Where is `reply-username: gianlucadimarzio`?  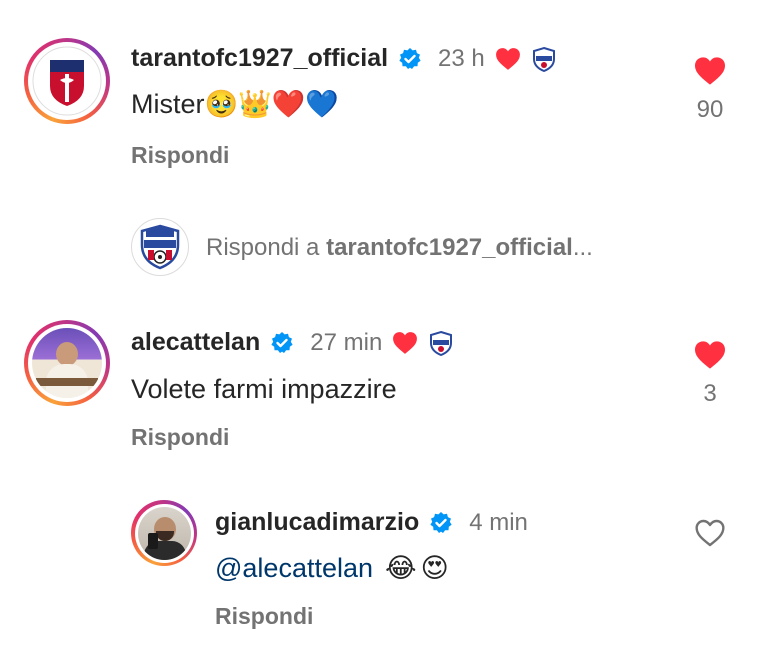 reply-username: gianlucadimarzio is located at coordinates (317, 522).